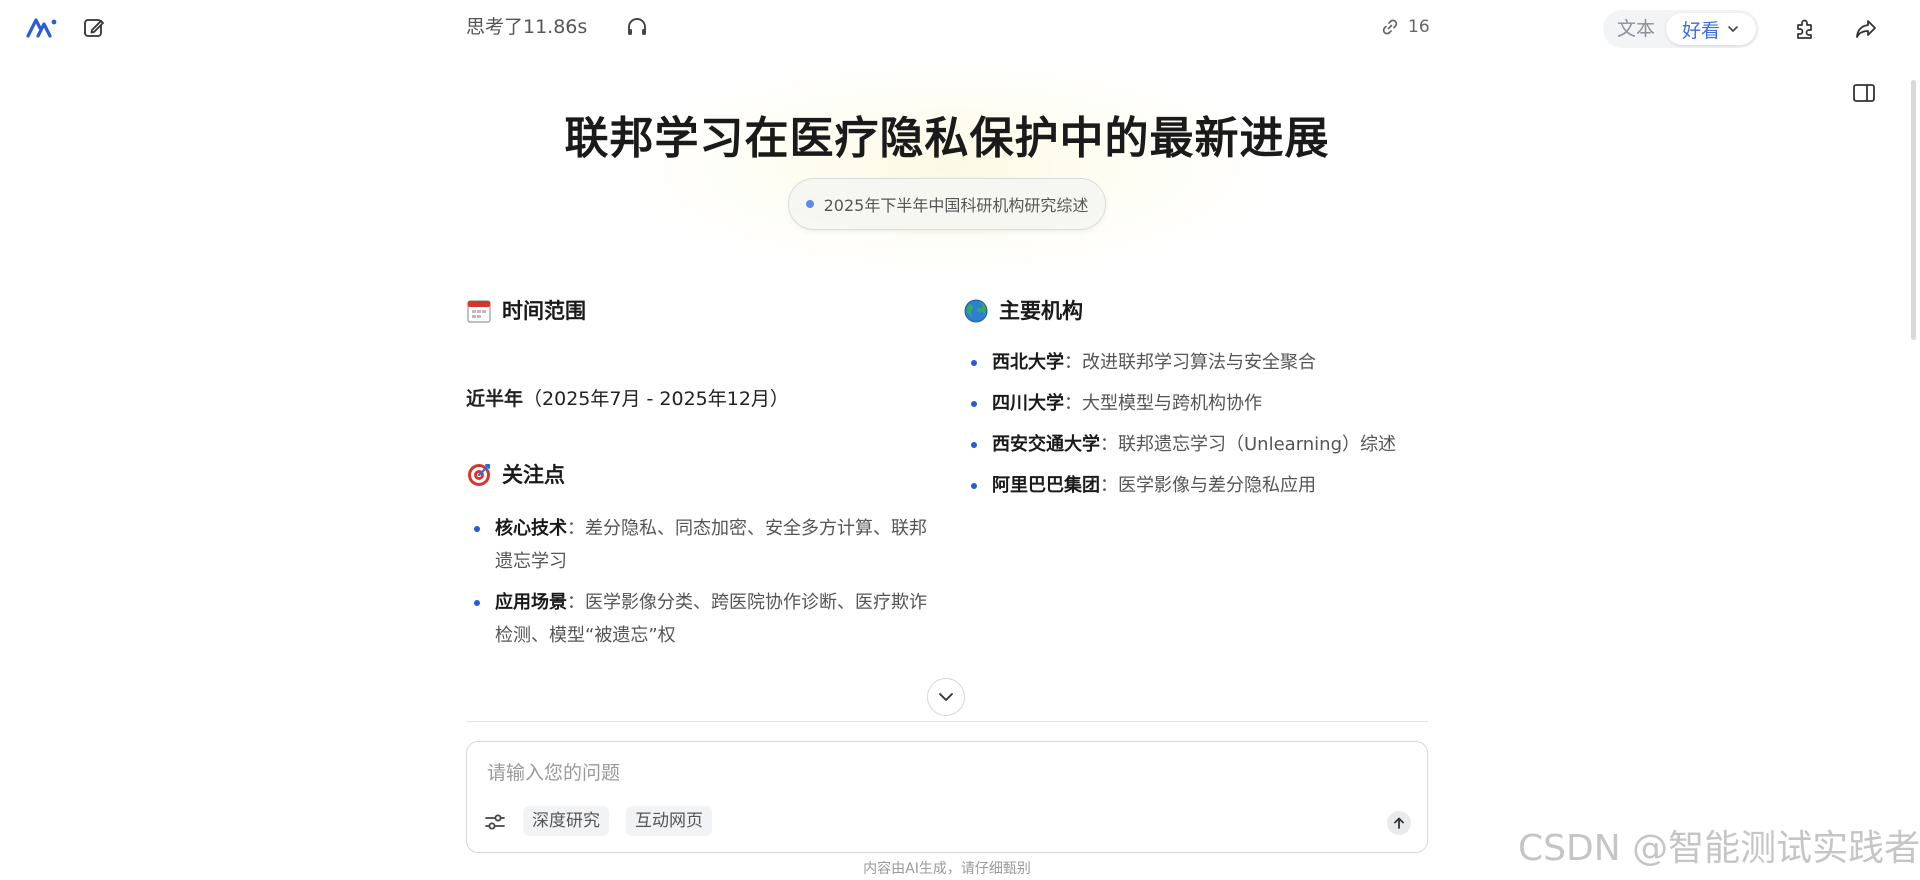  What do you see at coordinates (976, 311) in the screenshot?
I see `globe-icon` at bounding box center [976, 311].